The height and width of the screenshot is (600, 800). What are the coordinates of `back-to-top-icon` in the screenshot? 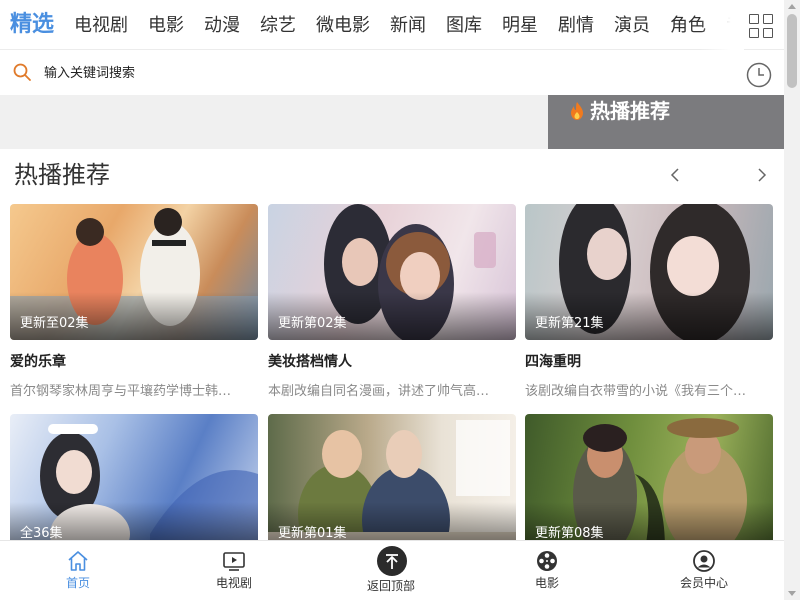 It's located at (392, 561).